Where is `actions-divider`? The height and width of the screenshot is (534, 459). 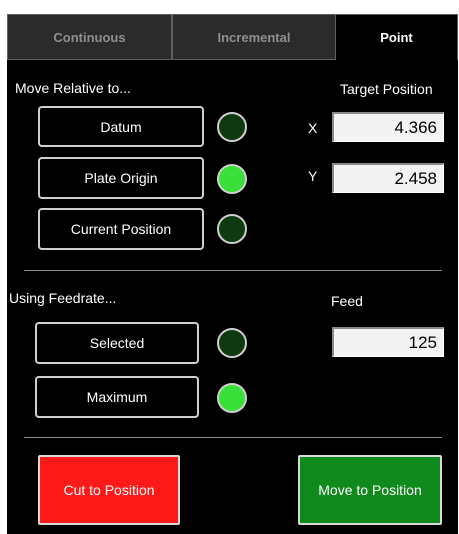 actions-divider is located at coordinates (233, 437).